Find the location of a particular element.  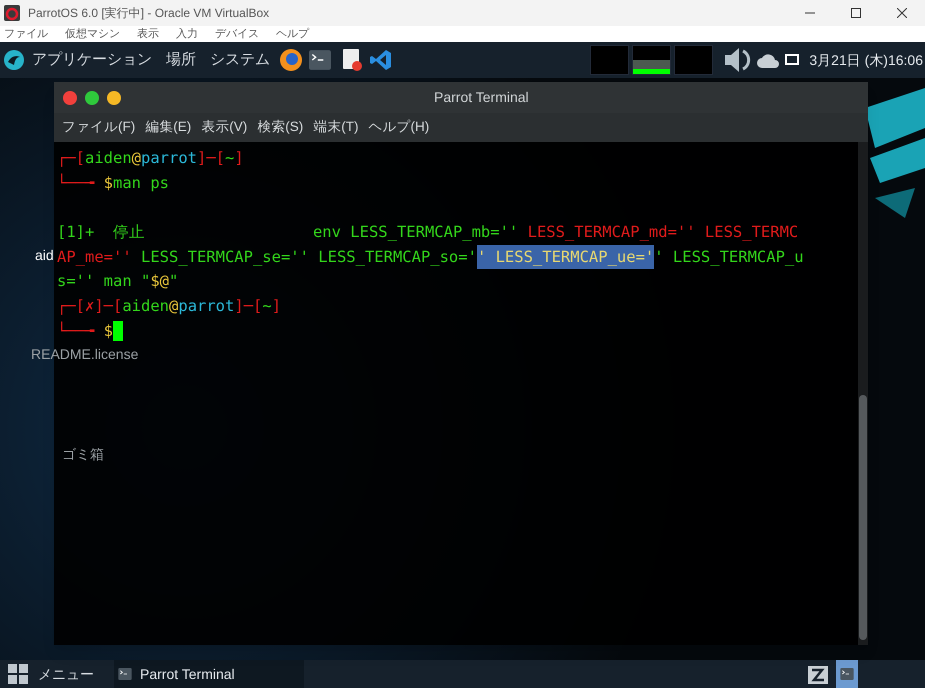

cpu-monitor-graph is located at coordinates (610, 60).